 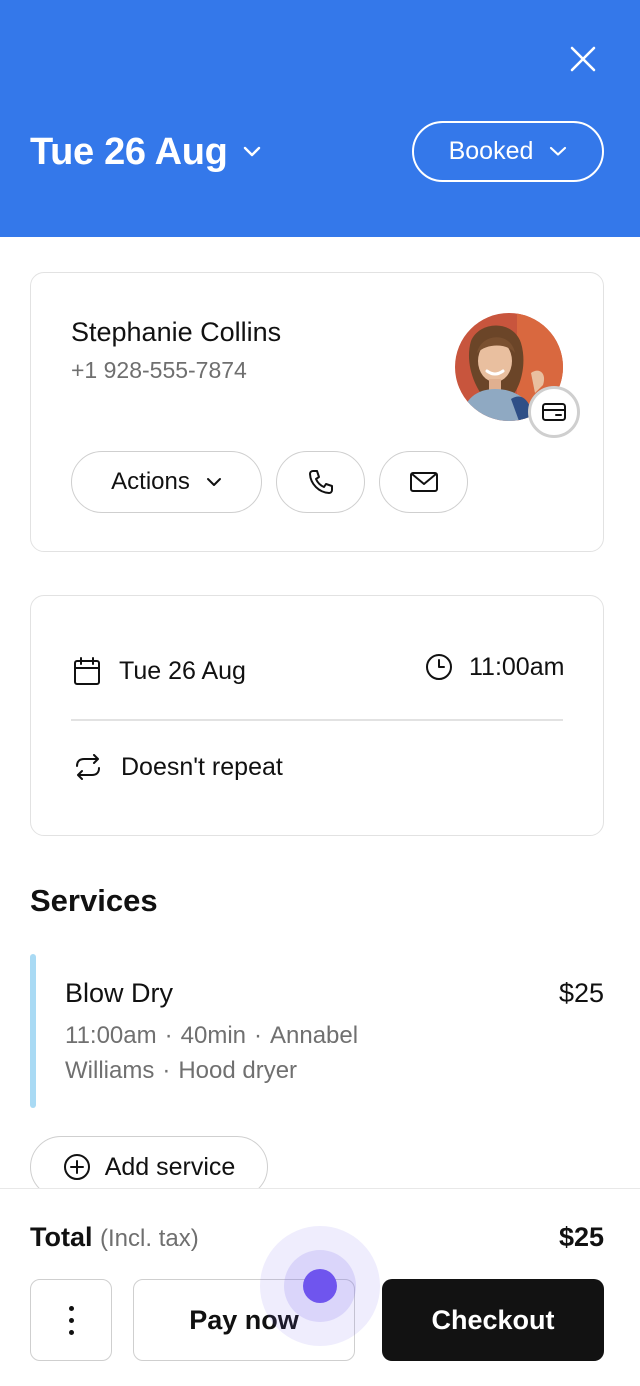 What do you see at coordinates (71, 1308) in the screenshot?
I see `more-vertical-icon` at bounding box center [71, 1308].